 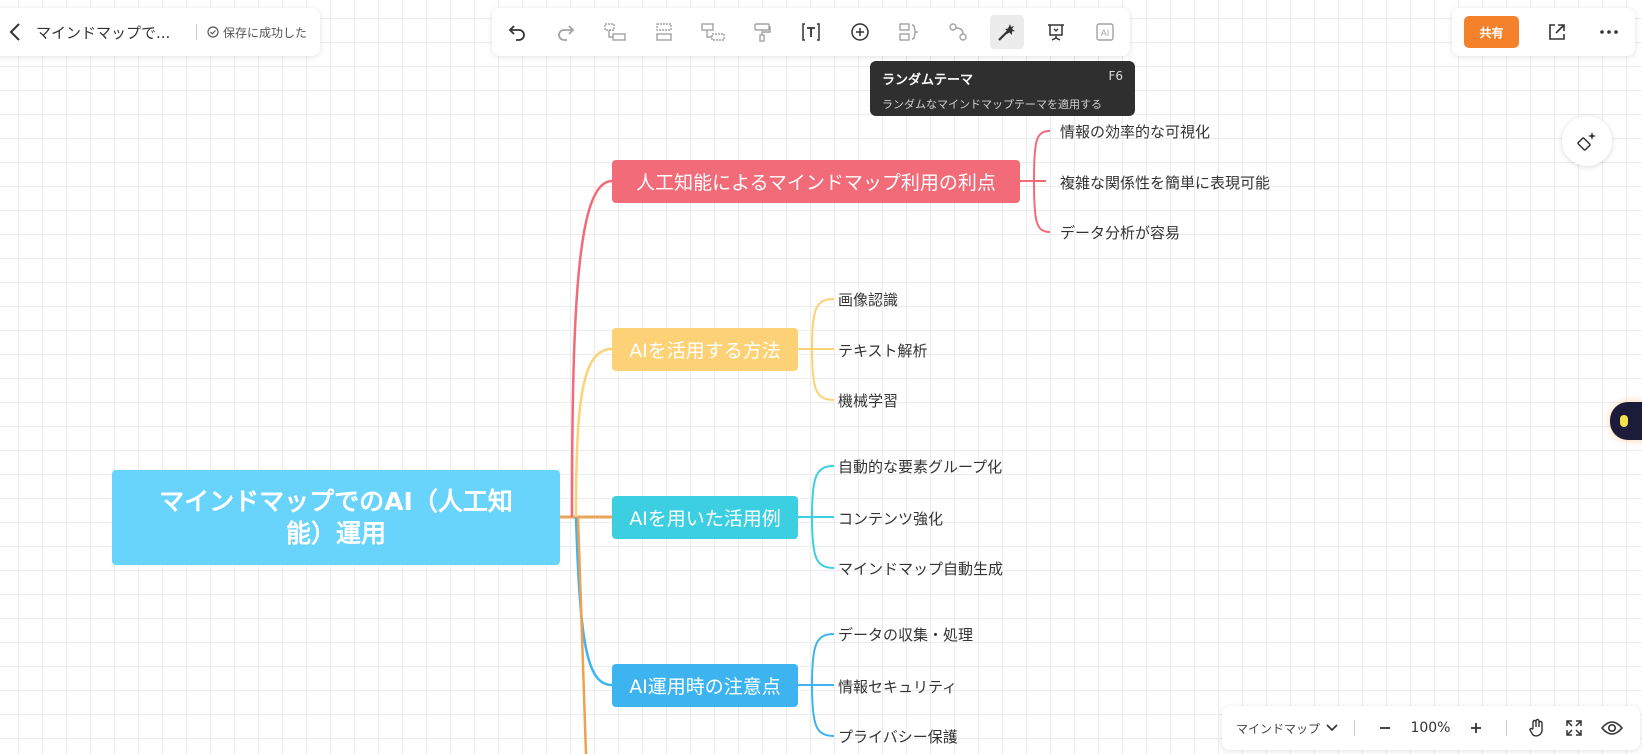 I want to click on robot-eye-icon, so click(x=1624, y=421).